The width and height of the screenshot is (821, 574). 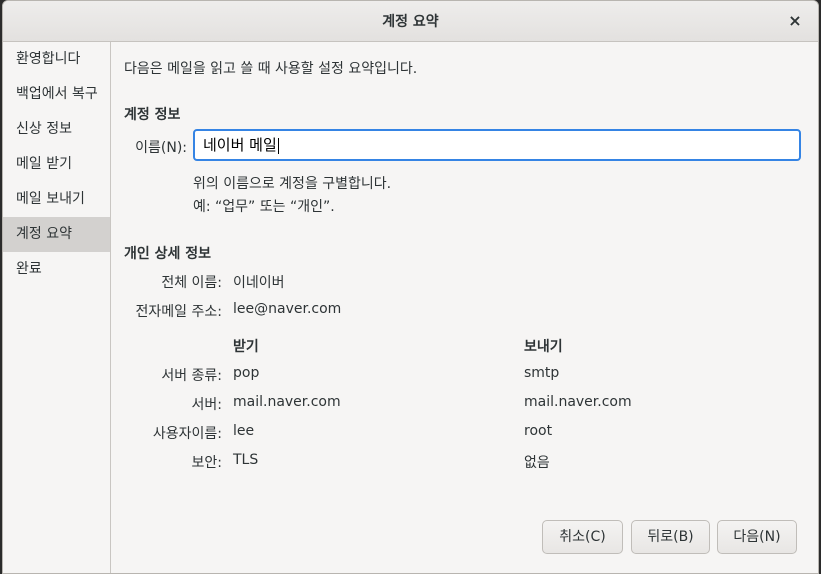 I want to click on send-server-type: smtp, so click(x=542, y=373).